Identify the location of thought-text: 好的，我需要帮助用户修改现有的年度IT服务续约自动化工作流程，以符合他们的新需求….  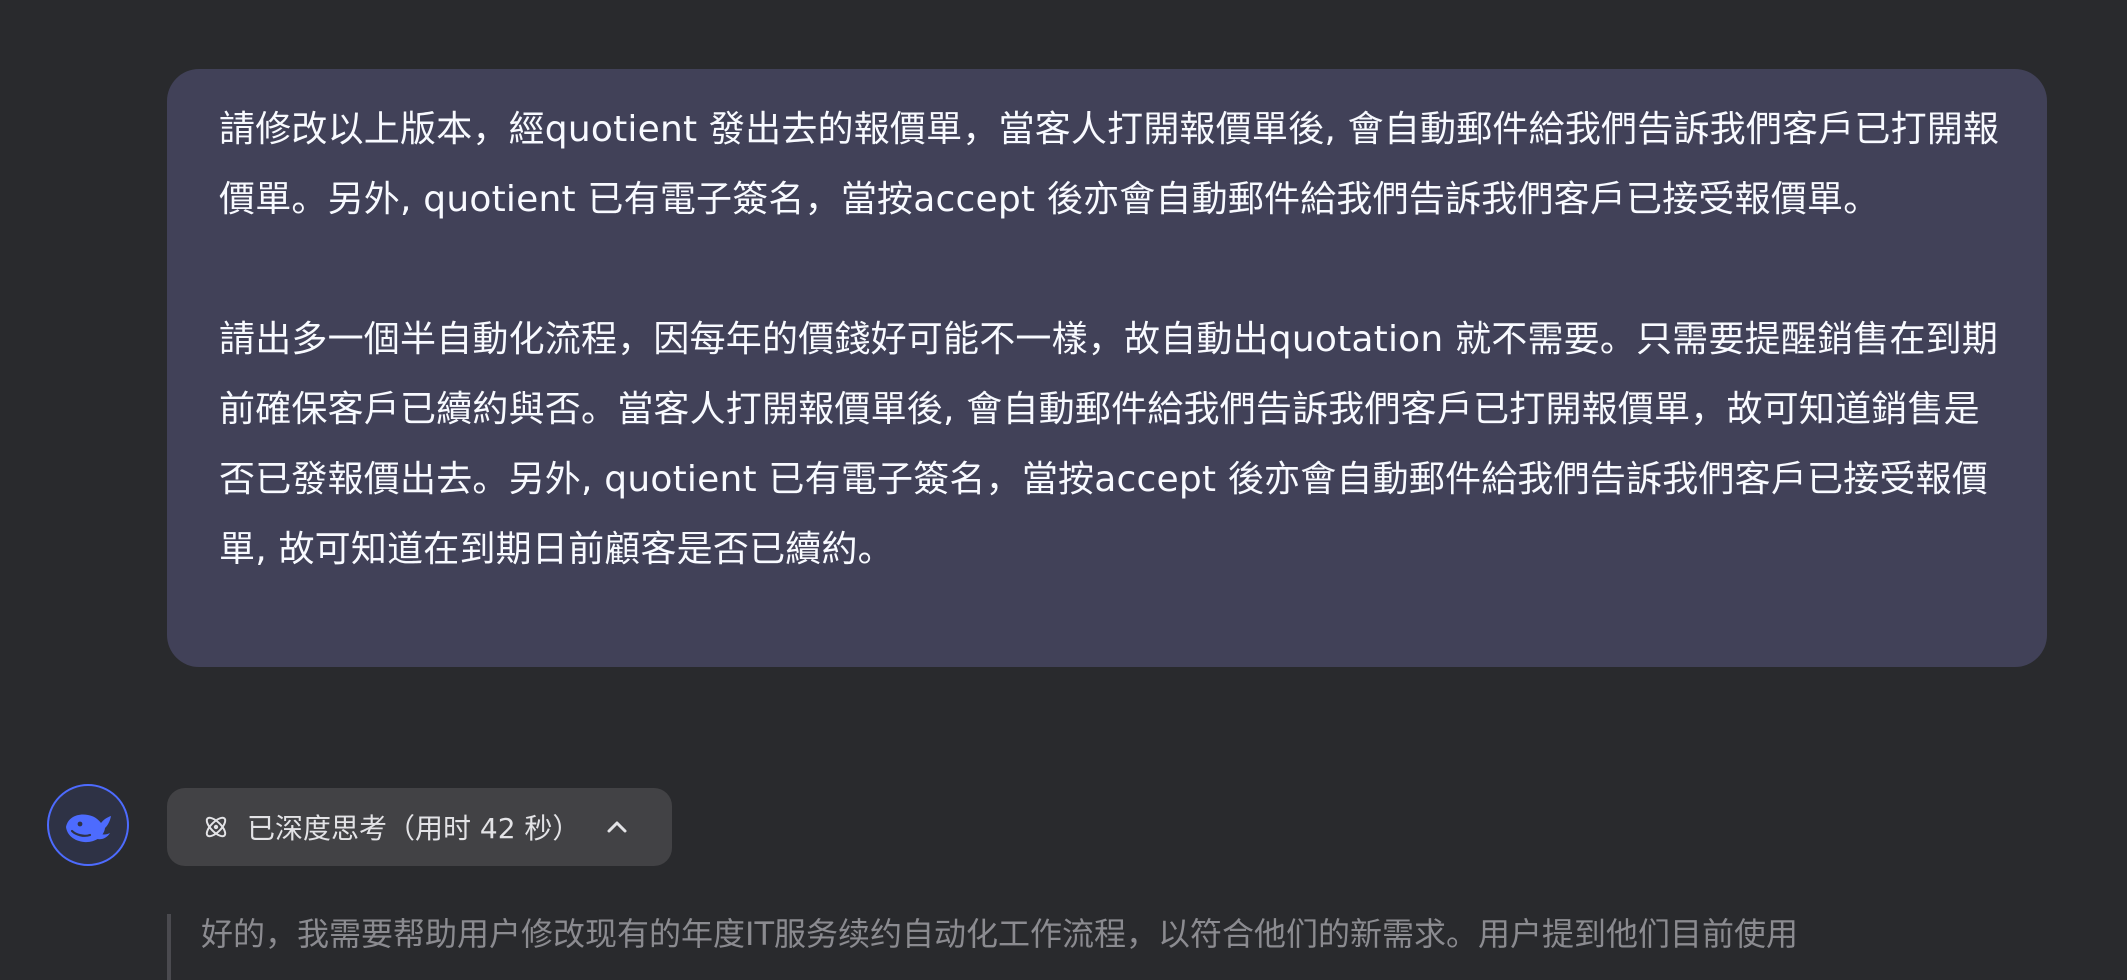
(999, 934).